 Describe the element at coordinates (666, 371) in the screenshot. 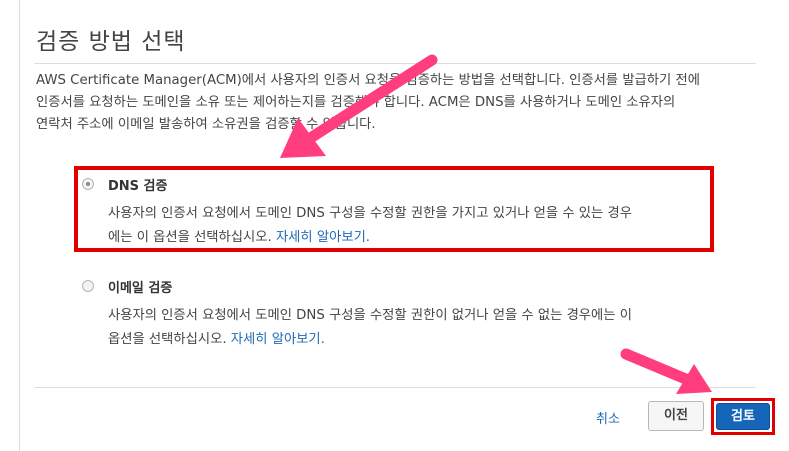

I see `arrow-to-review-button` at that location.